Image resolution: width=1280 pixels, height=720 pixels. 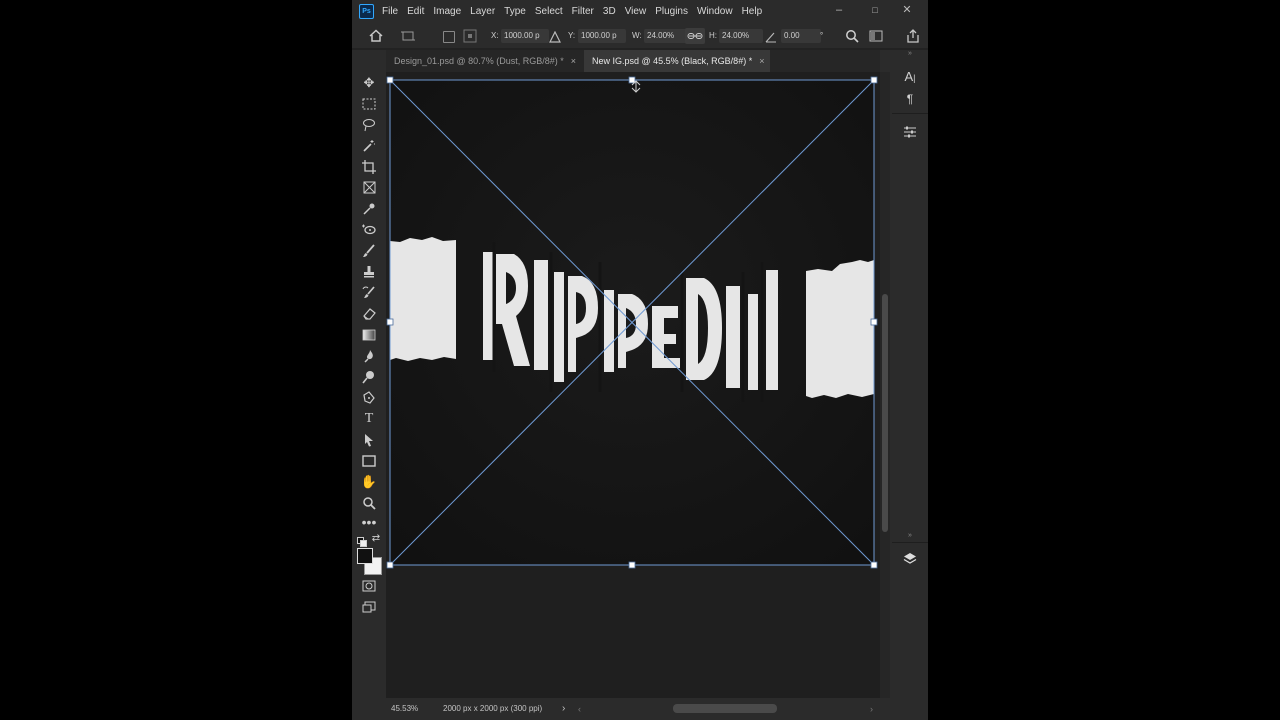 What do you see at coordinates (369, 461) in the screenshot?
I see `rectangle-icon` at bounding box center [369, 461].